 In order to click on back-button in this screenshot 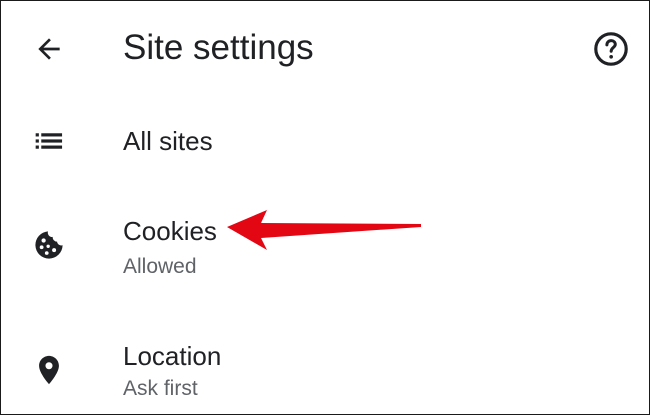, I will do `click(49, 49)`.